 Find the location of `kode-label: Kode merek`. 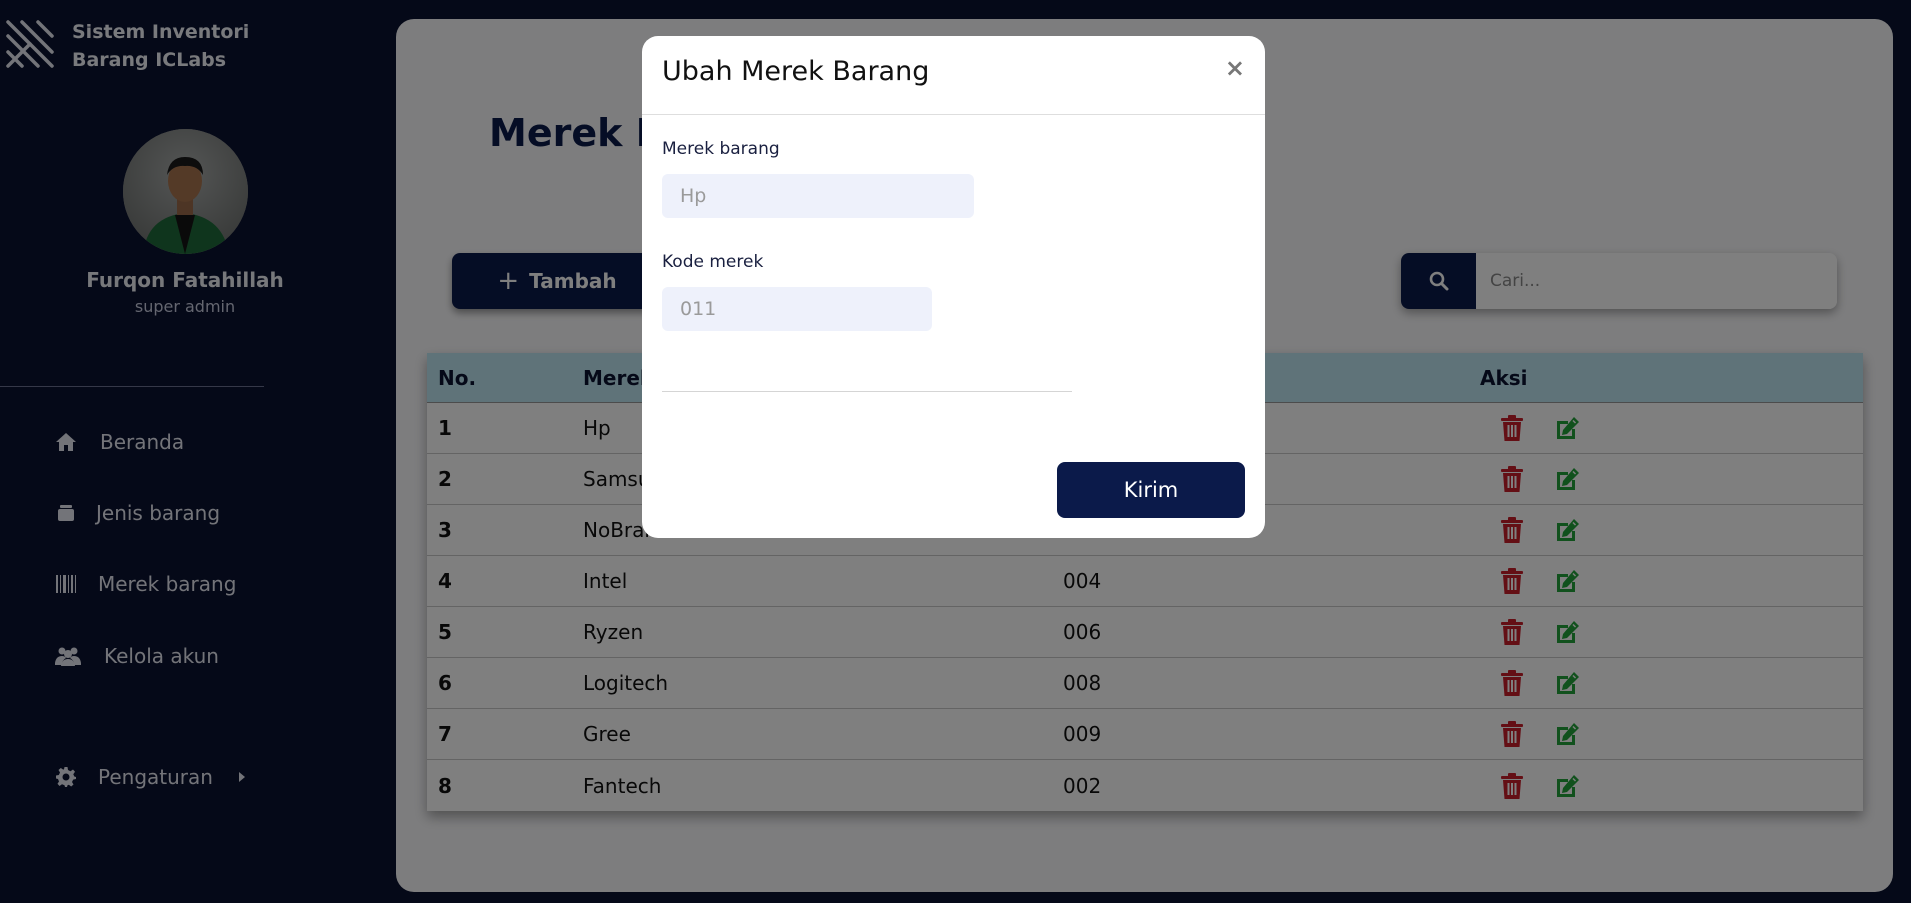

kode-label: Kode merek is located at coordinates (713, 262).